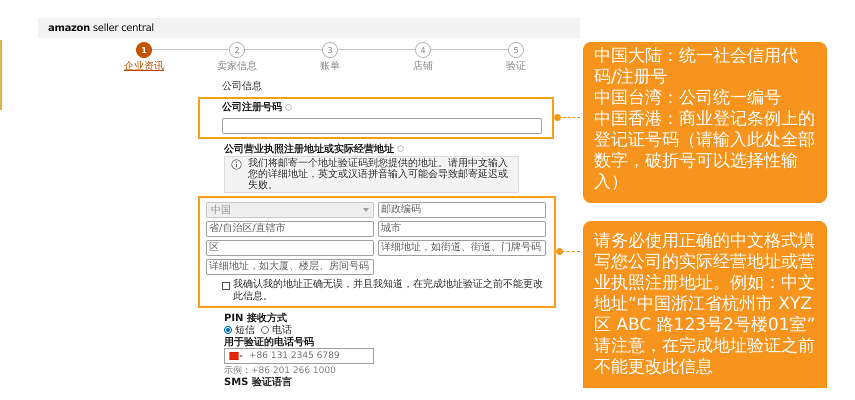 This screenshot has width=855, height=400. Describe the element at coordinates (237, 66) in the screenshot. I see `step-label: 卖家信息` at that location.